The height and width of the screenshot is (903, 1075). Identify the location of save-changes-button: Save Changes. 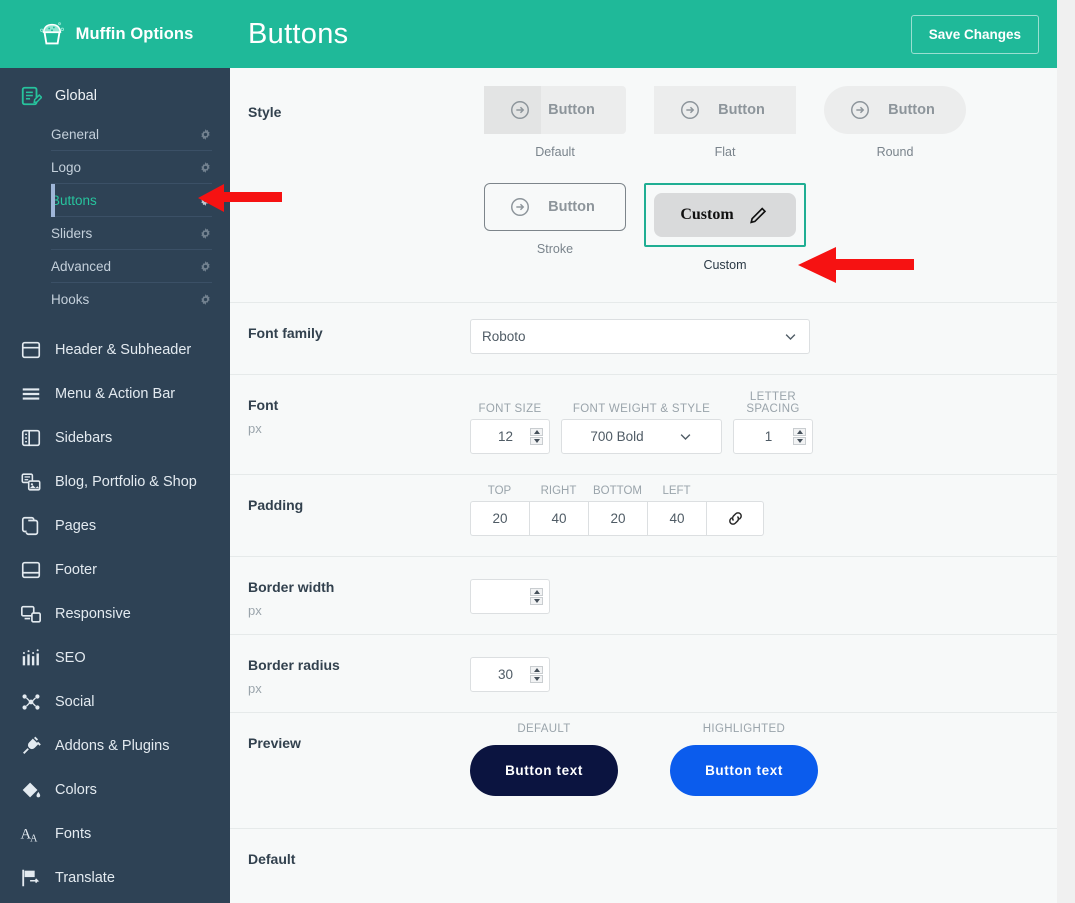
(974, 34).